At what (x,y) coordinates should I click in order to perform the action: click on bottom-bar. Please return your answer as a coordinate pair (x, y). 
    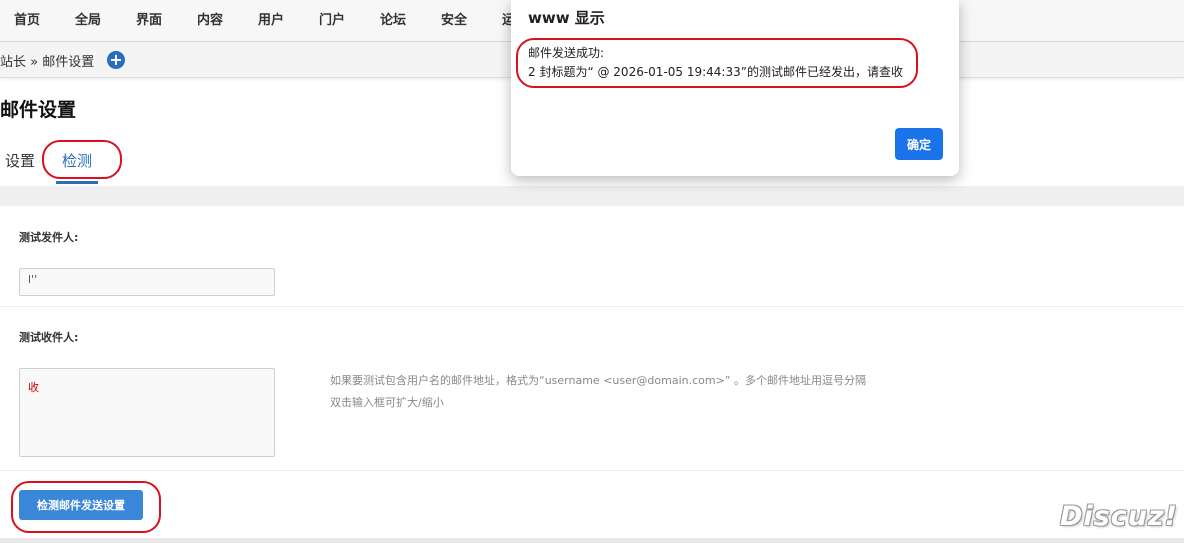
    Looking at the image, I should click on (592, 540).